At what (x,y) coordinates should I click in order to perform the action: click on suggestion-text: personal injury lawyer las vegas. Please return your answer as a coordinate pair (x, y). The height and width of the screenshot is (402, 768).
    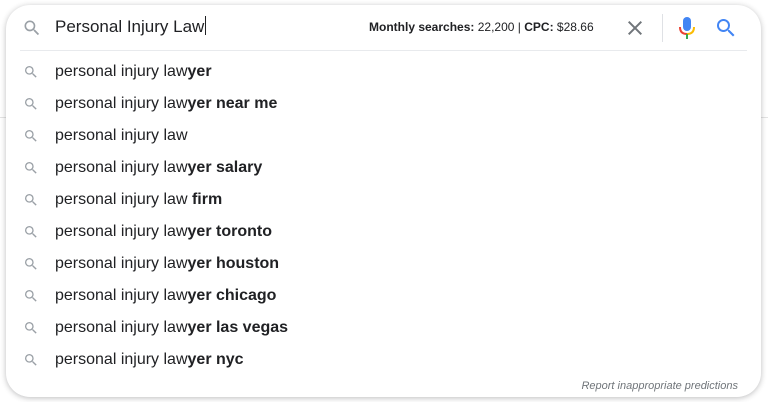
    Looking at the image, I should click on (171, 328).